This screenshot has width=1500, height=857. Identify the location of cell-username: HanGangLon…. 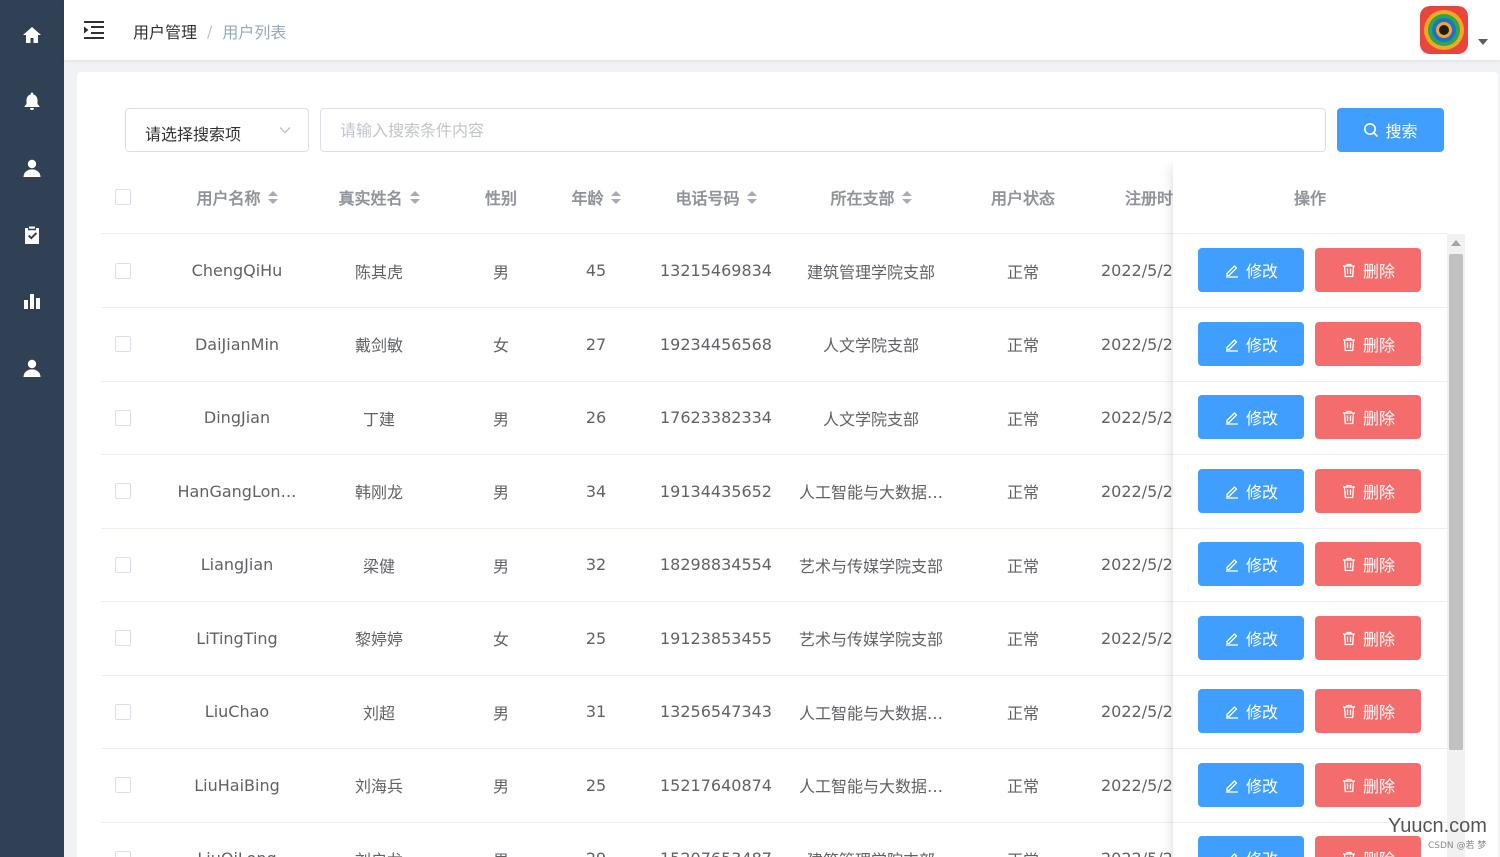
(237, 491).